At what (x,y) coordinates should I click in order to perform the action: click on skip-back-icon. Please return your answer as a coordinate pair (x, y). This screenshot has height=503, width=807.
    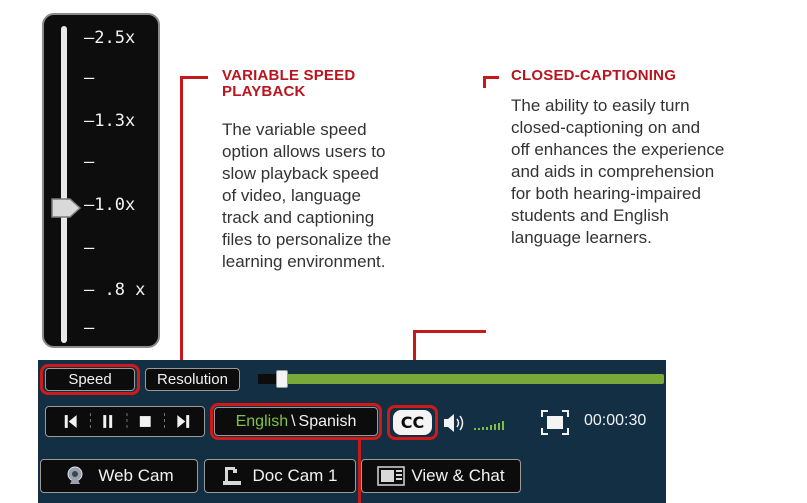
    Looking at the image, I should click on (70, 421).